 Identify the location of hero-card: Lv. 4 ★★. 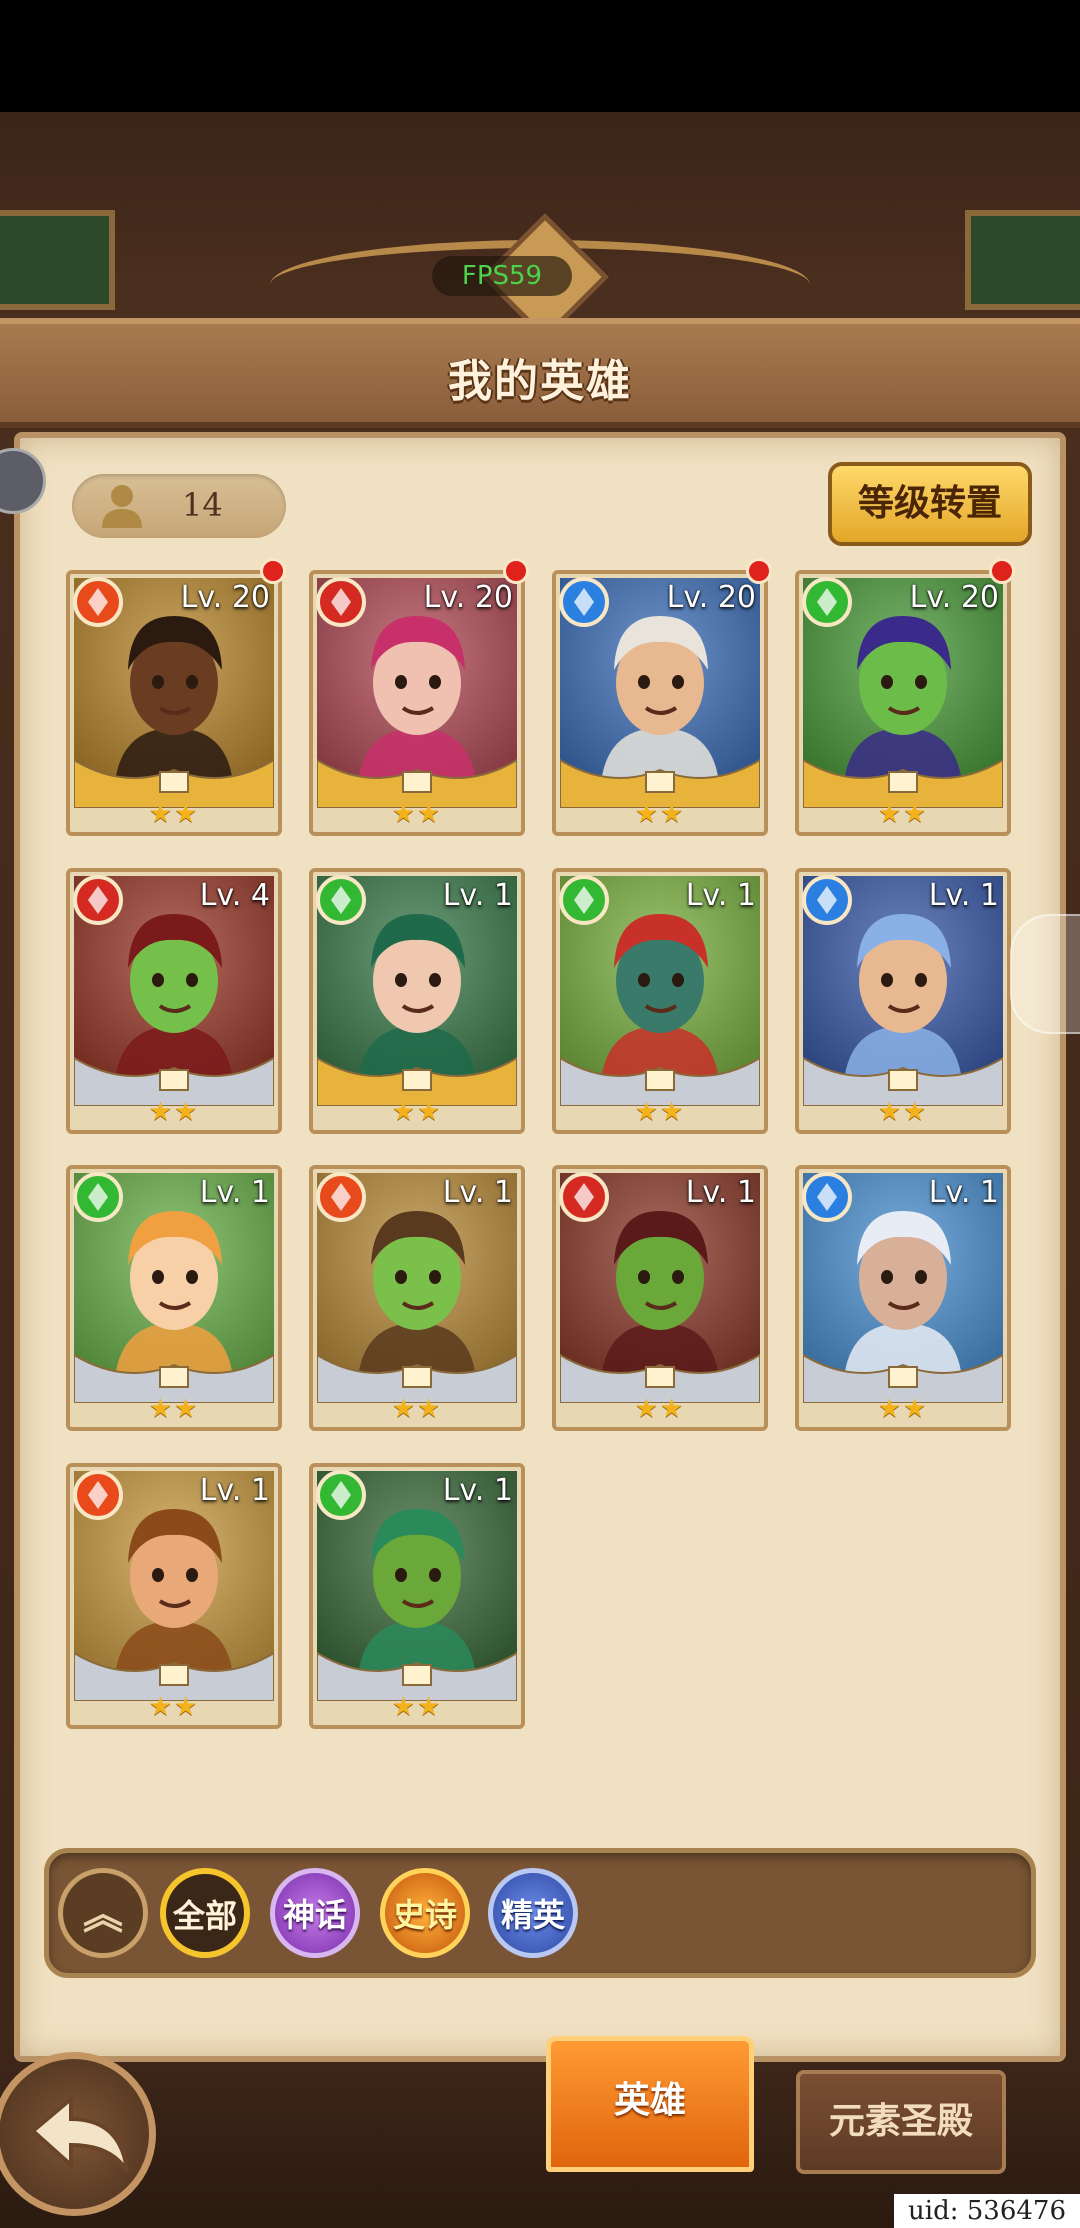
(174, 1001).